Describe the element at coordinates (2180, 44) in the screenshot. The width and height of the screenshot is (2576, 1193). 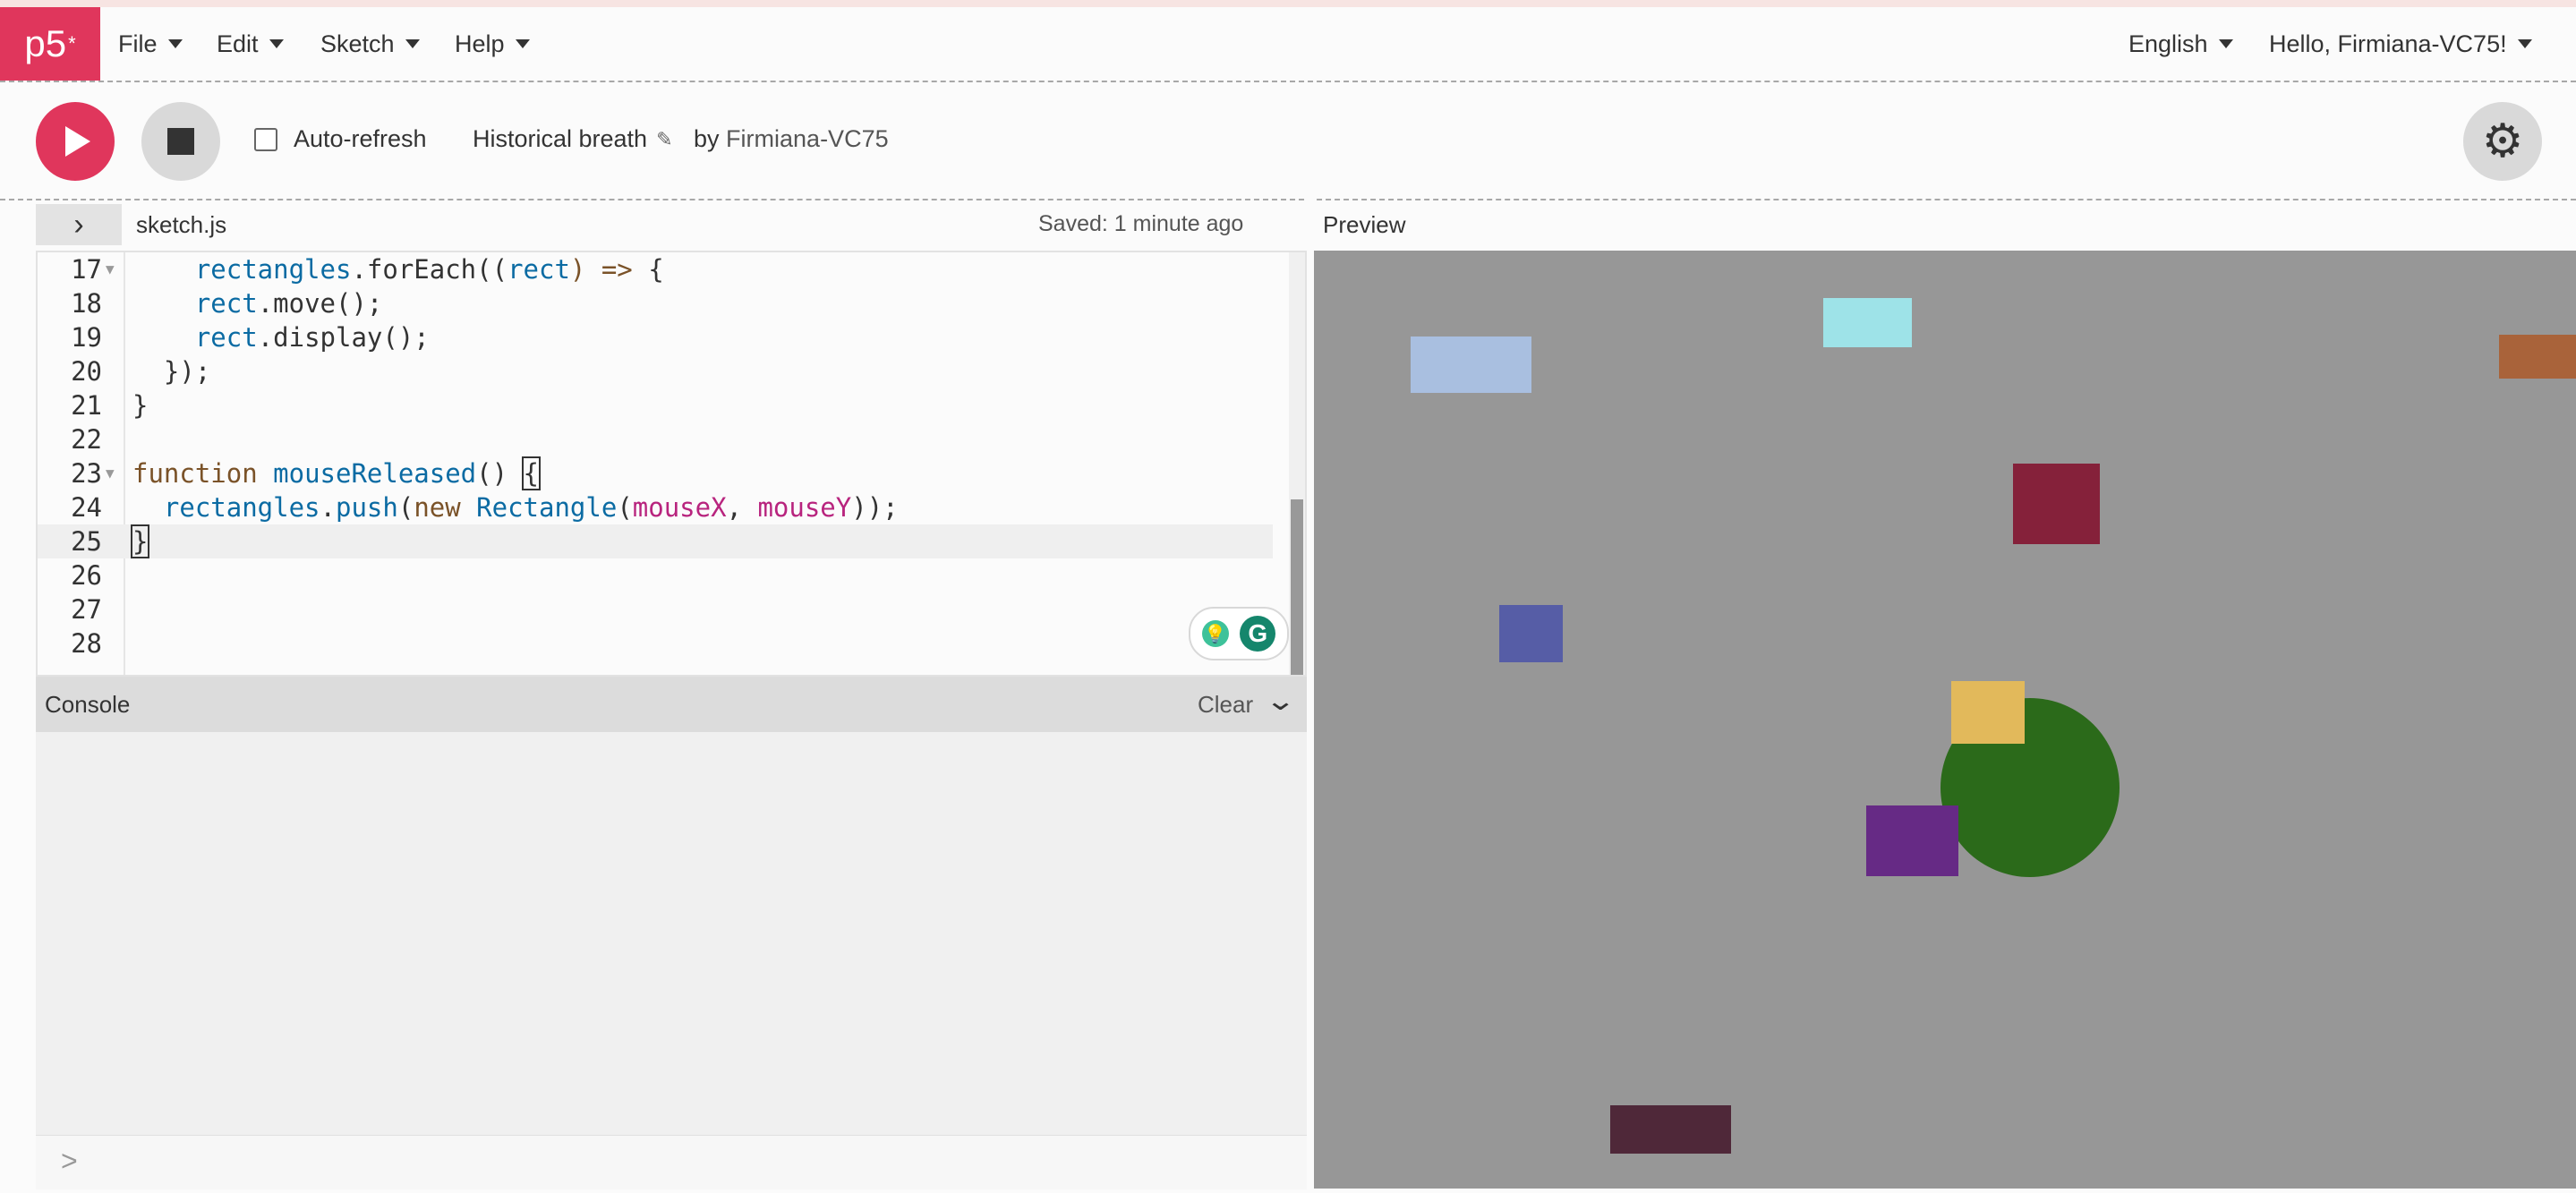
I see `language-menu: English` at that location.